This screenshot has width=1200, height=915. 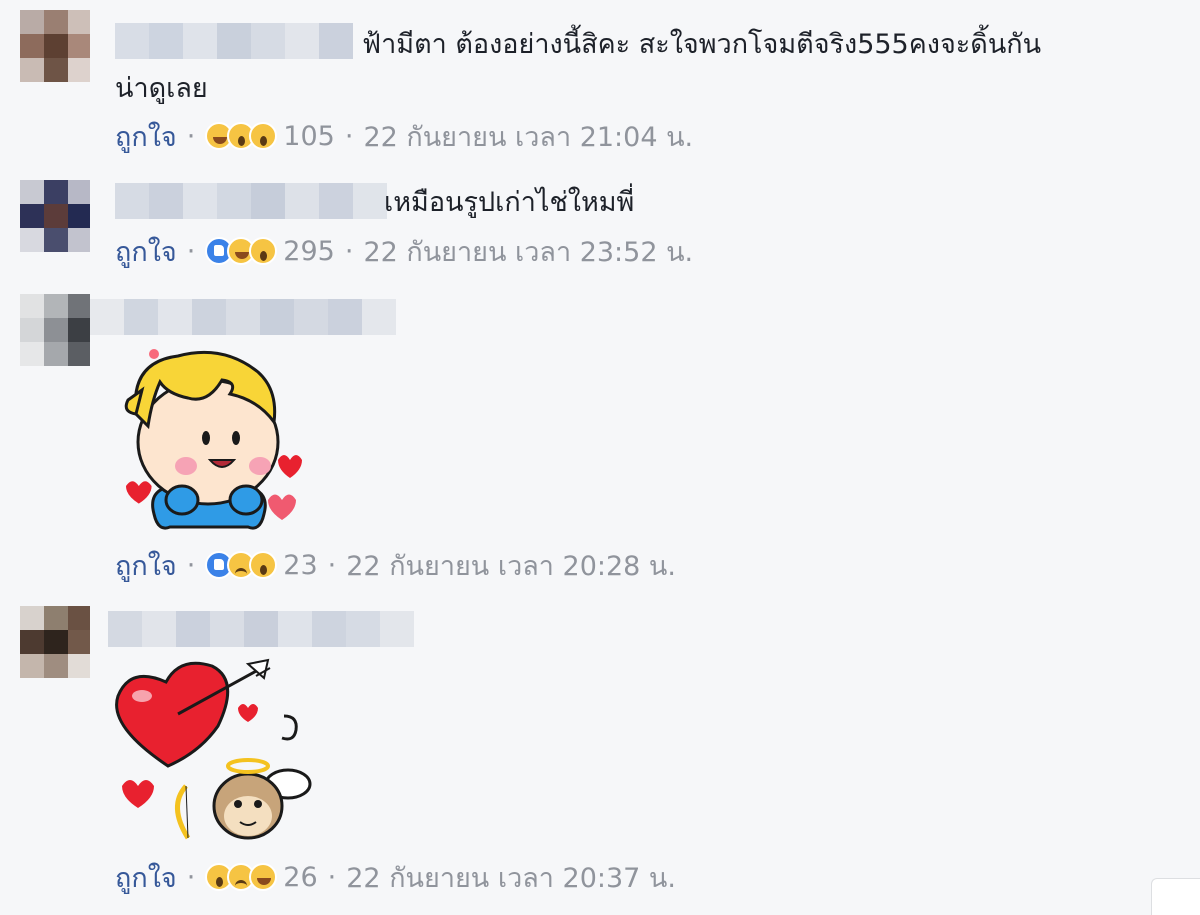 What do you see at coordinates (263, 877) in the screenshot?
I see `haha-reaction-icon` at bounding box center [263, 877].